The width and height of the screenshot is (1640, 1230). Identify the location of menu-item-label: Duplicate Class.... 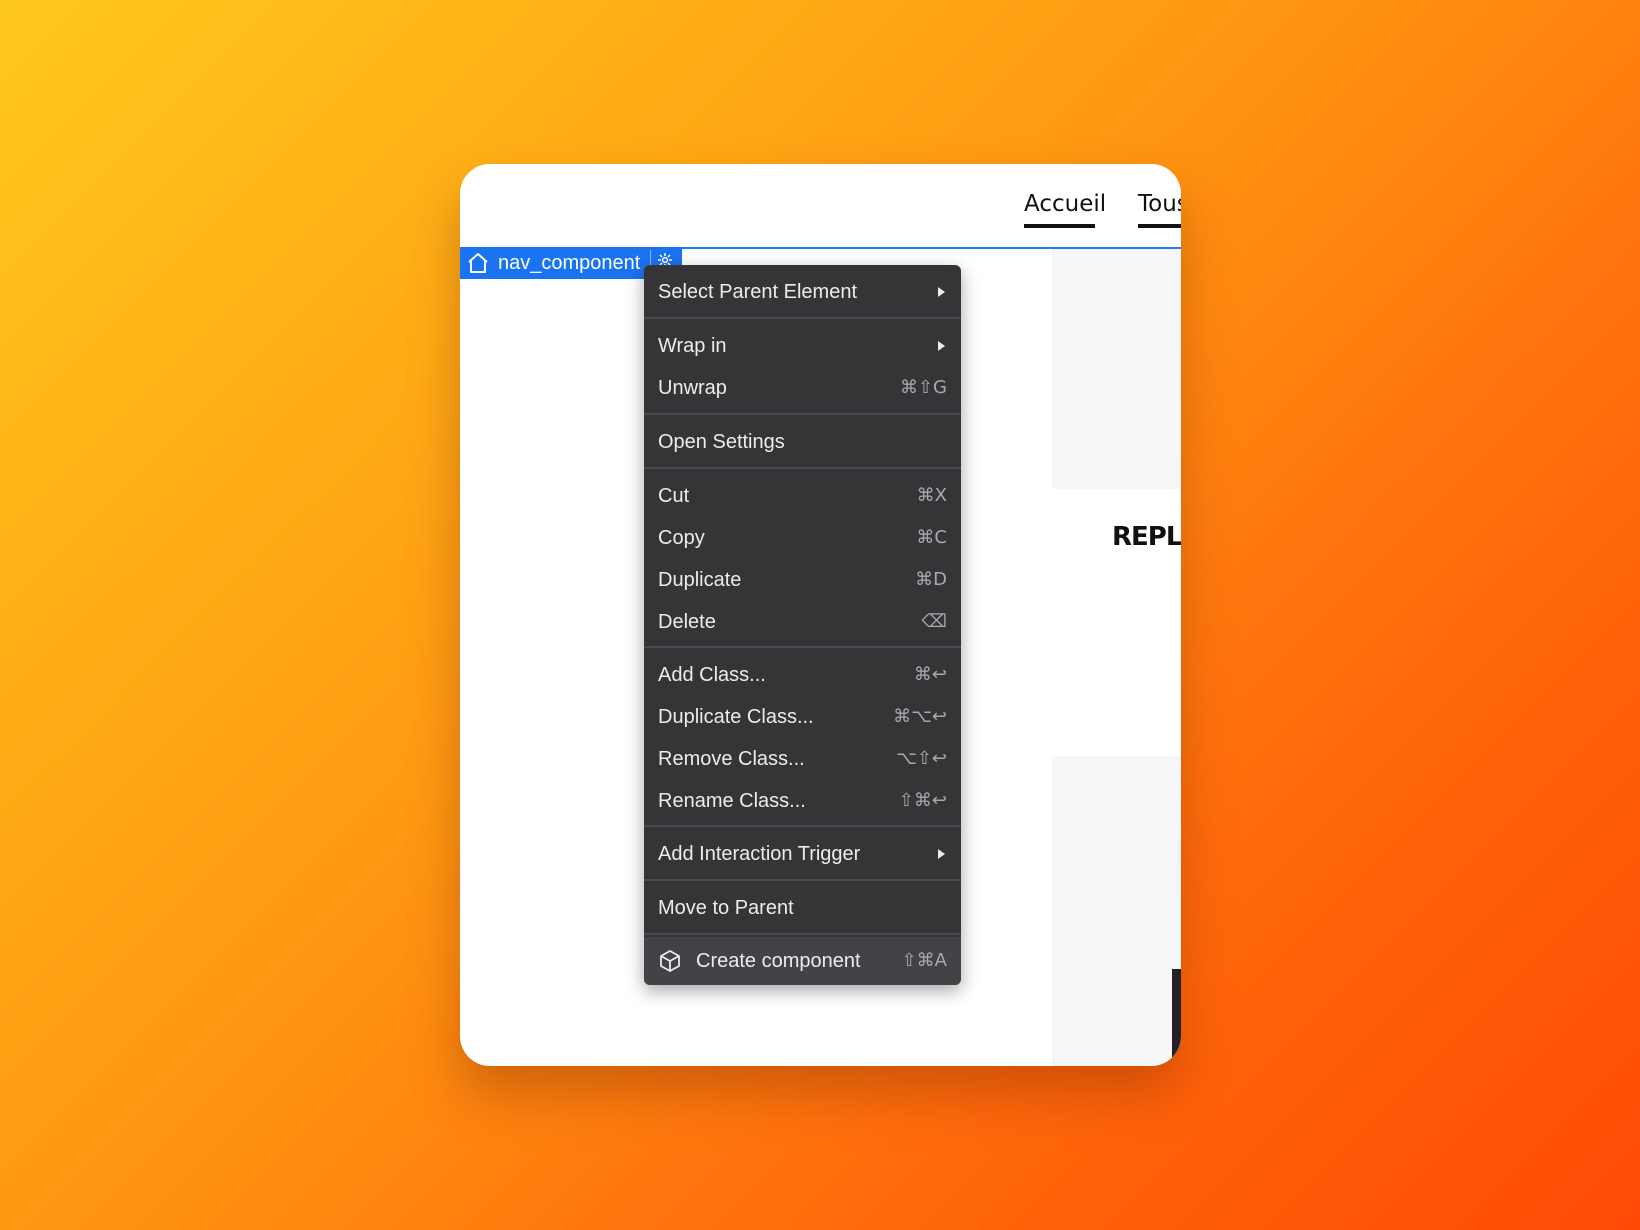
(736, 717).